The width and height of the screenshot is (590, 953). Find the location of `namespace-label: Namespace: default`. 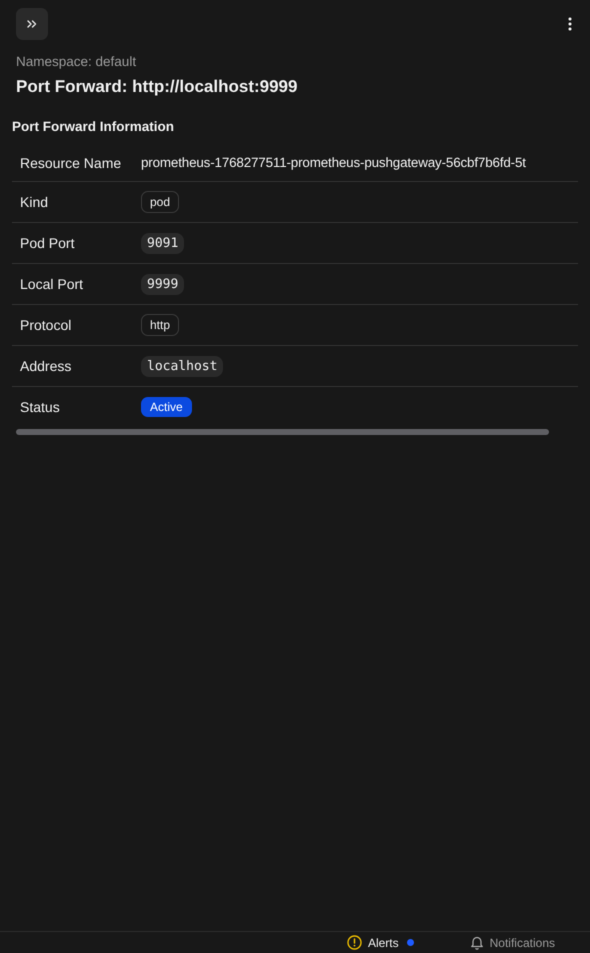

namespace-label: Namespace: default is located at coordinates (76, 61).